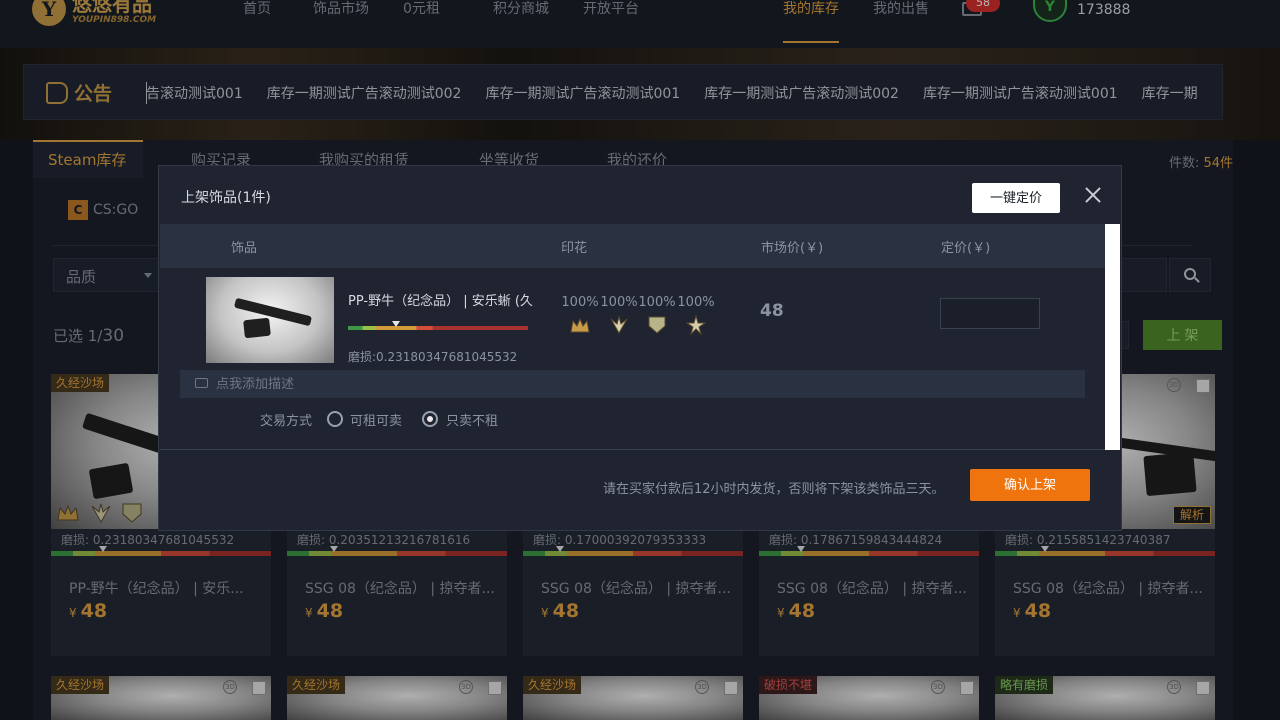 This screenshot has height=720, width=1280. What do you see at coordinates (1093, 195) in the screenshot?
I see `close-icon` at bounding box center [1093, 195].